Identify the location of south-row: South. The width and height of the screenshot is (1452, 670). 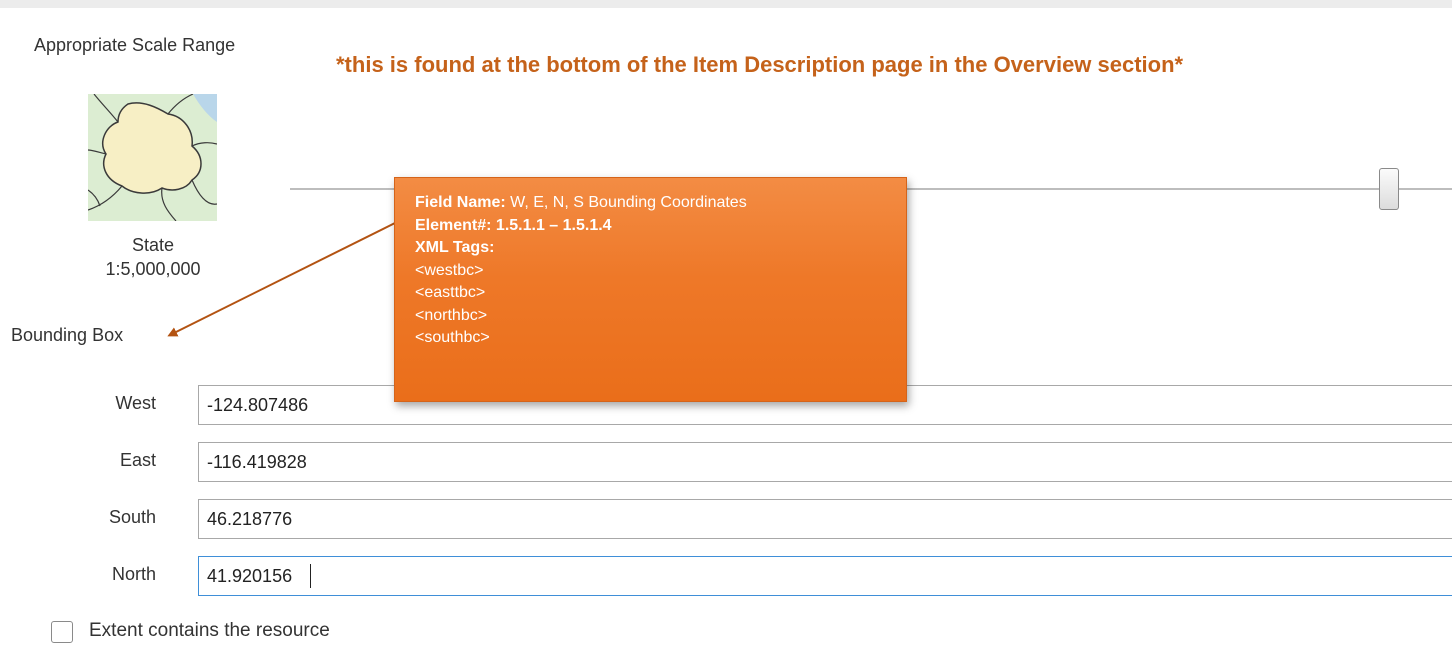
(726, 519).